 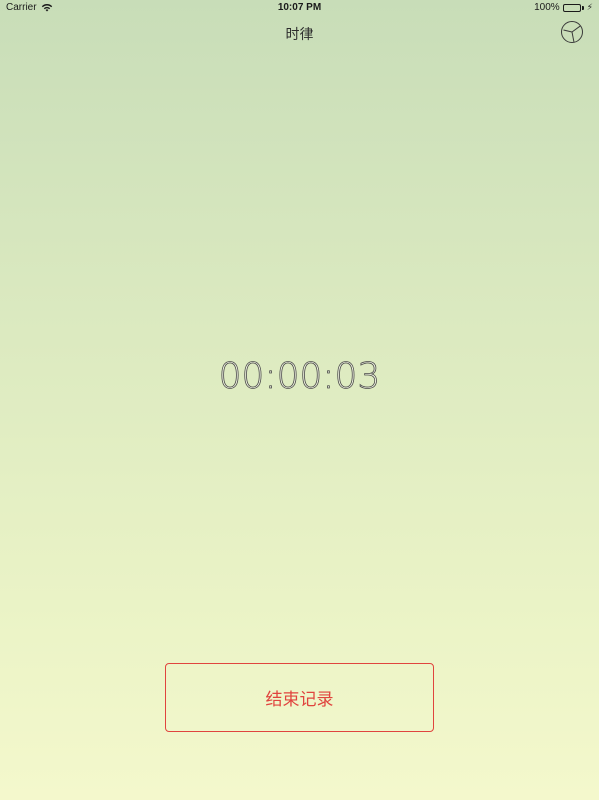 I want to click on status-time: 10:07 PM, so click(x=299, y=7).